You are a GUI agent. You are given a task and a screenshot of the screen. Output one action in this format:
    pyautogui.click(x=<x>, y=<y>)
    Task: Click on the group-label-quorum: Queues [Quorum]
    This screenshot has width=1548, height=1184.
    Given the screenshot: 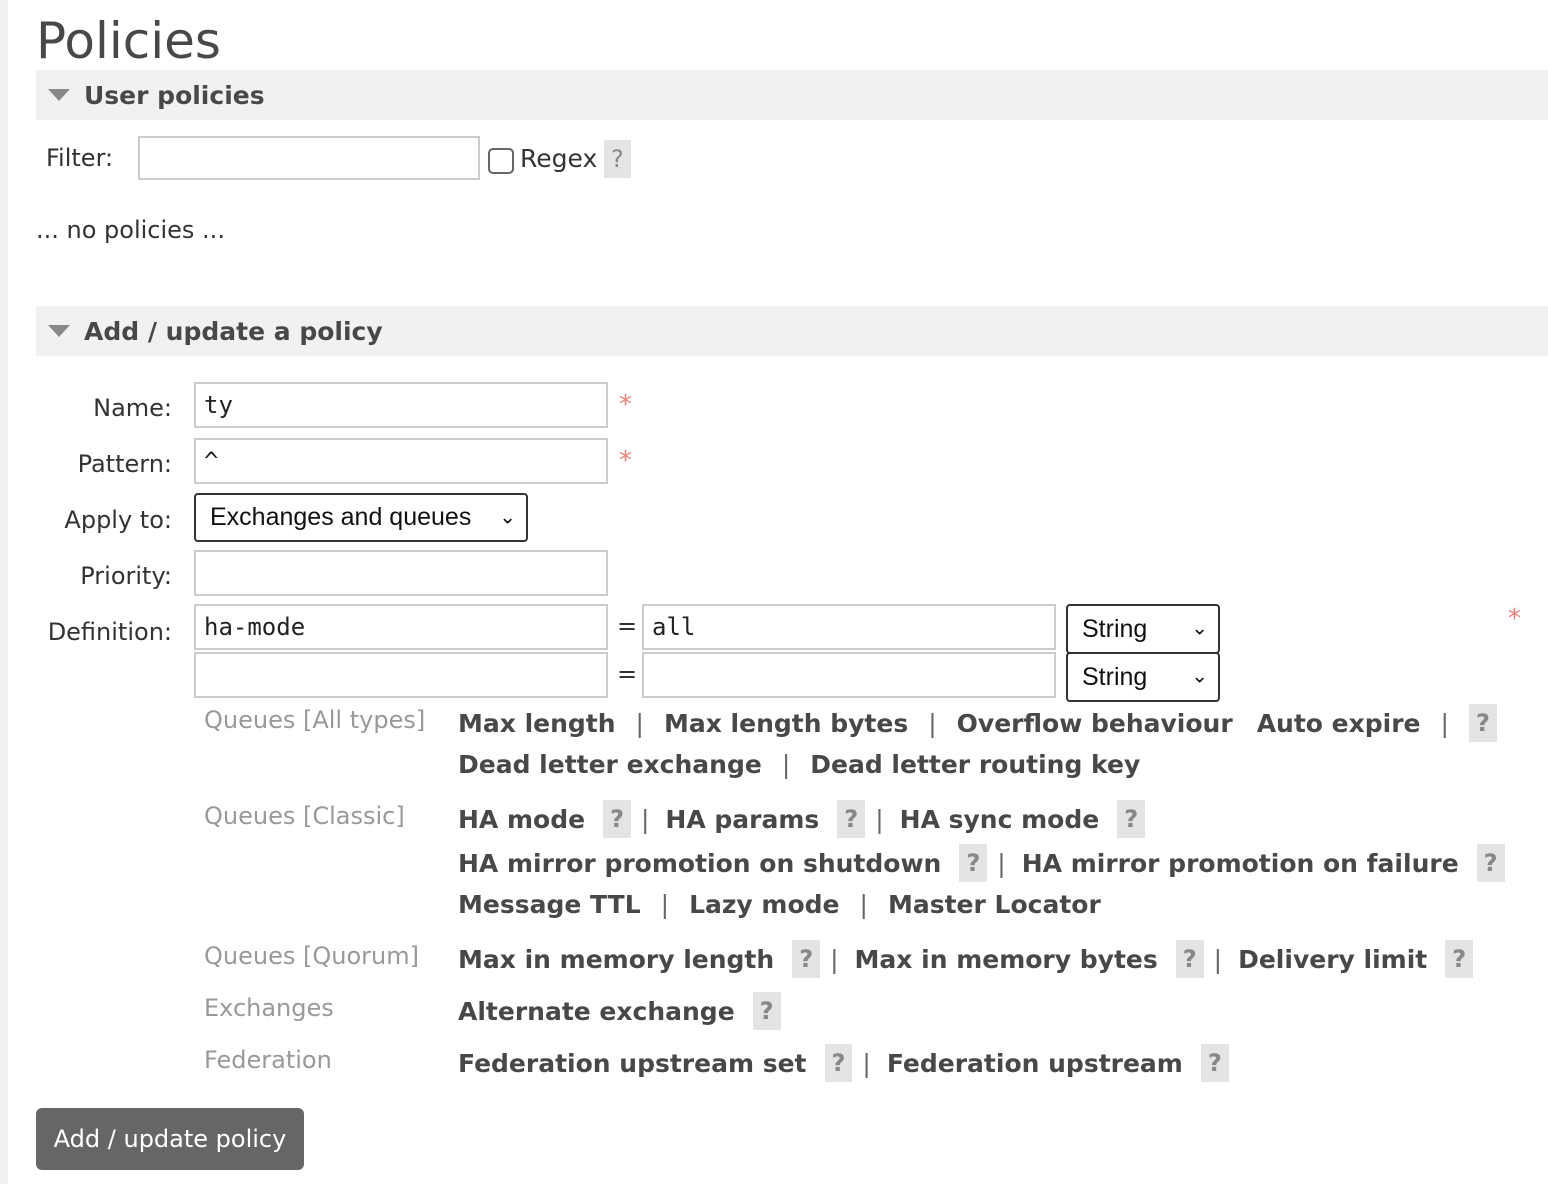 What is the action you would take?
    pyautogui.click(x=311, y=956)
    